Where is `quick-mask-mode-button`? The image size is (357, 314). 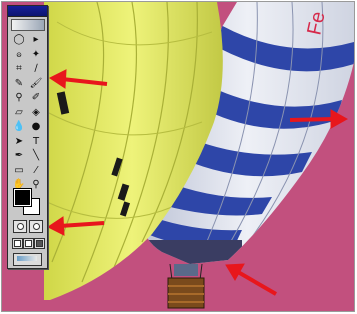 quick-mask-mode-button is located at coordinates (36, 226).